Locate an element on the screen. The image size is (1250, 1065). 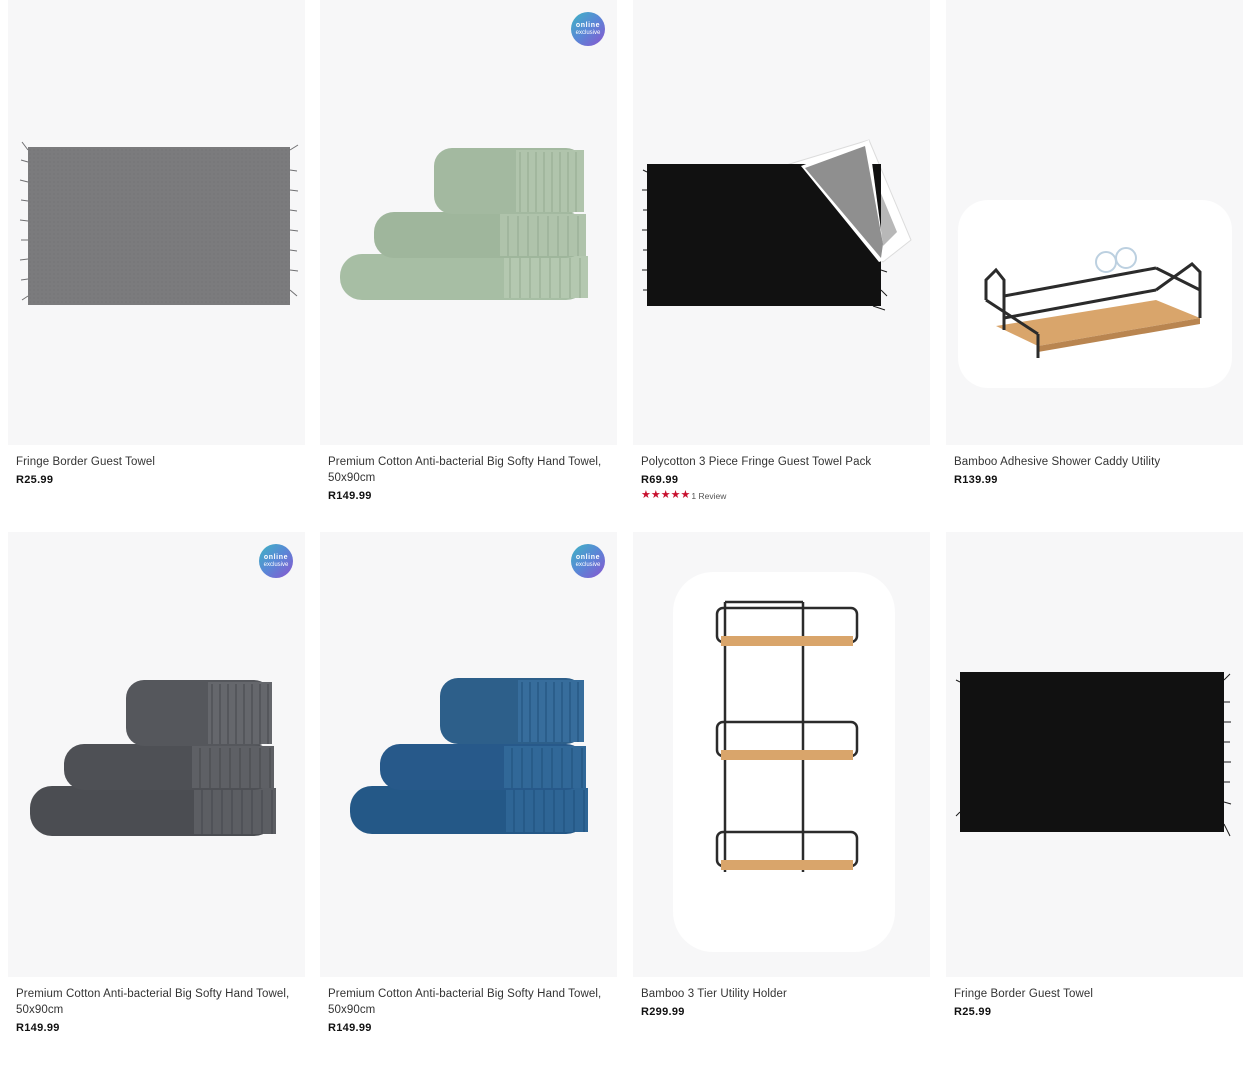
blue-towel-stack-image is located at coordinates (469, 756).